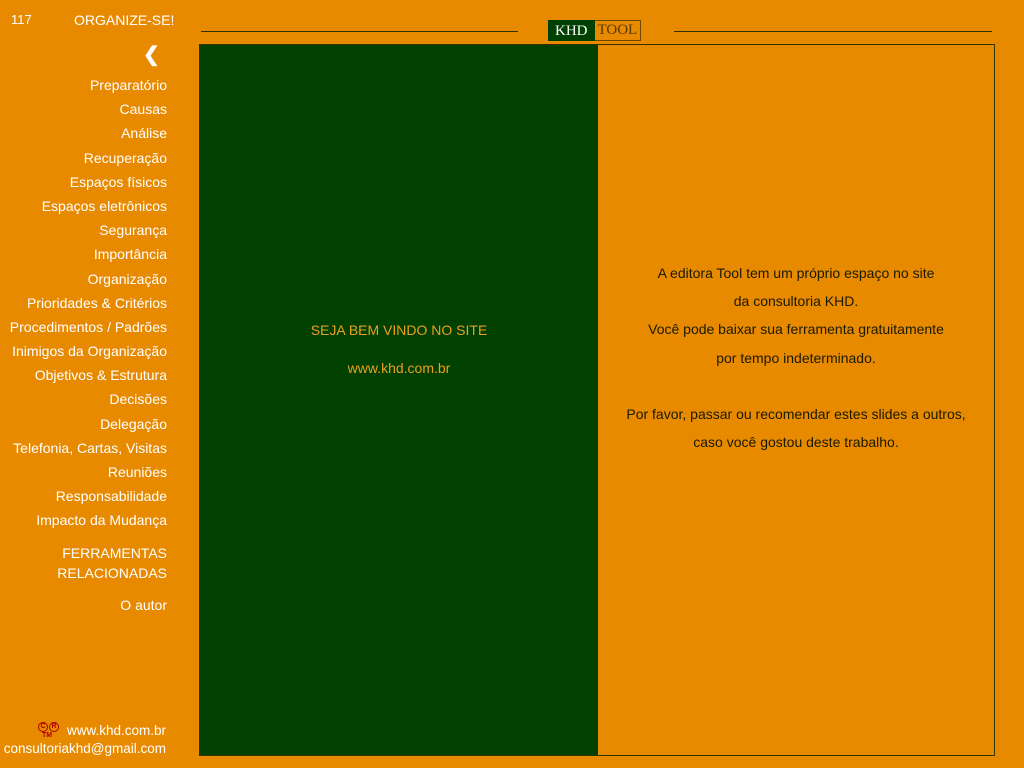 The height and width of the screenshot is (768, 1024). I want to click on nav-item-seguranca: Segurança, so click(83, 230).